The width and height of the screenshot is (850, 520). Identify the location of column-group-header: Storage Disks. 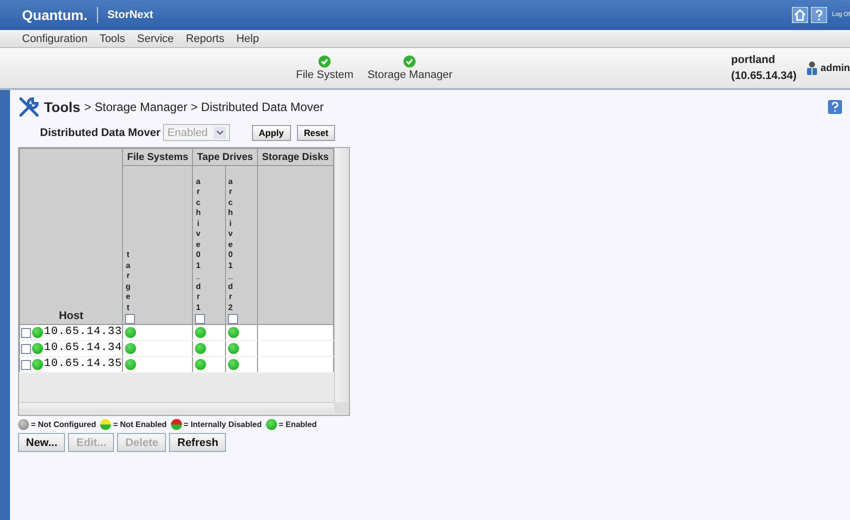
(295, 157).